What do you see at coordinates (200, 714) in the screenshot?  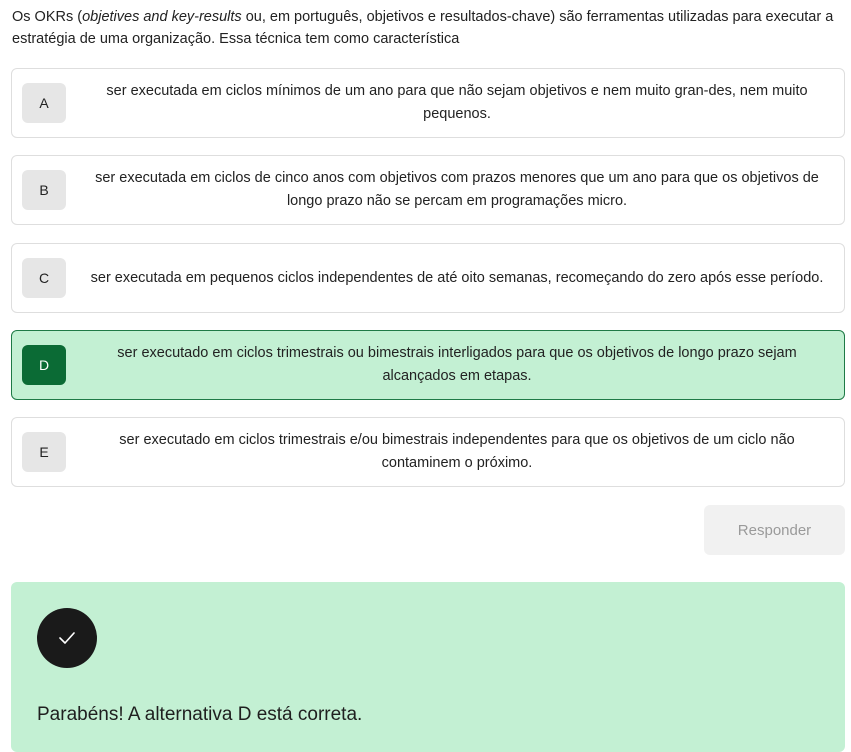 I see `feedback-message: Parabéns! A alternativa D está correta.` at bounding box center [200, 714].